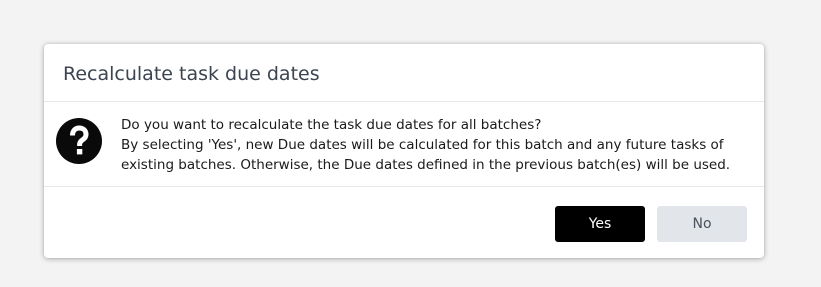 This screenshot has height=287, width=821. Describe the element at coordinates (79, 141) in the screenshot. I see `question-circle-icon` at that location.